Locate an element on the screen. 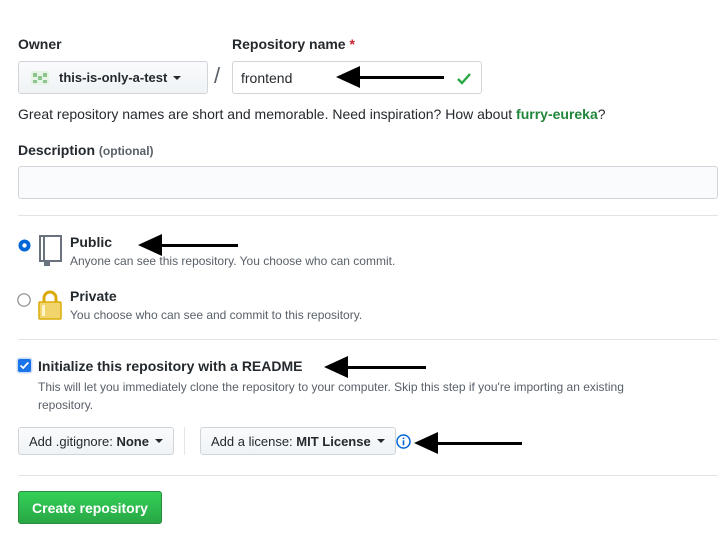  owner-identicon is located at coordinates (40, 77).